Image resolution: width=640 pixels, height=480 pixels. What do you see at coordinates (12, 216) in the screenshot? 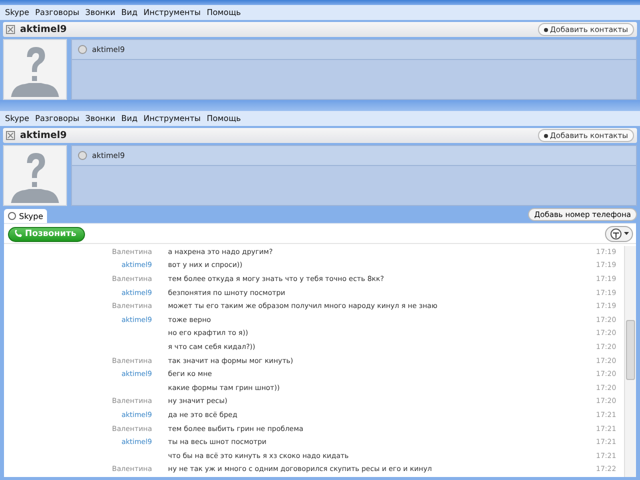
I see `skype-icon` at bounding box center [12, 216].